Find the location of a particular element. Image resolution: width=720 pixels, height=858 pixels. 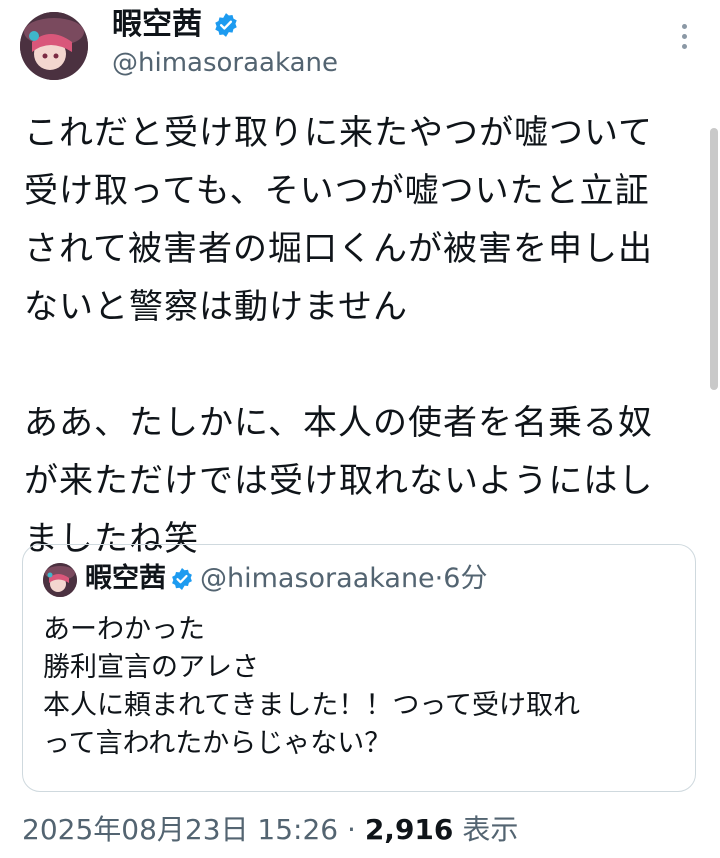

quoted-author-avatar is located at coordinates (60, 580).